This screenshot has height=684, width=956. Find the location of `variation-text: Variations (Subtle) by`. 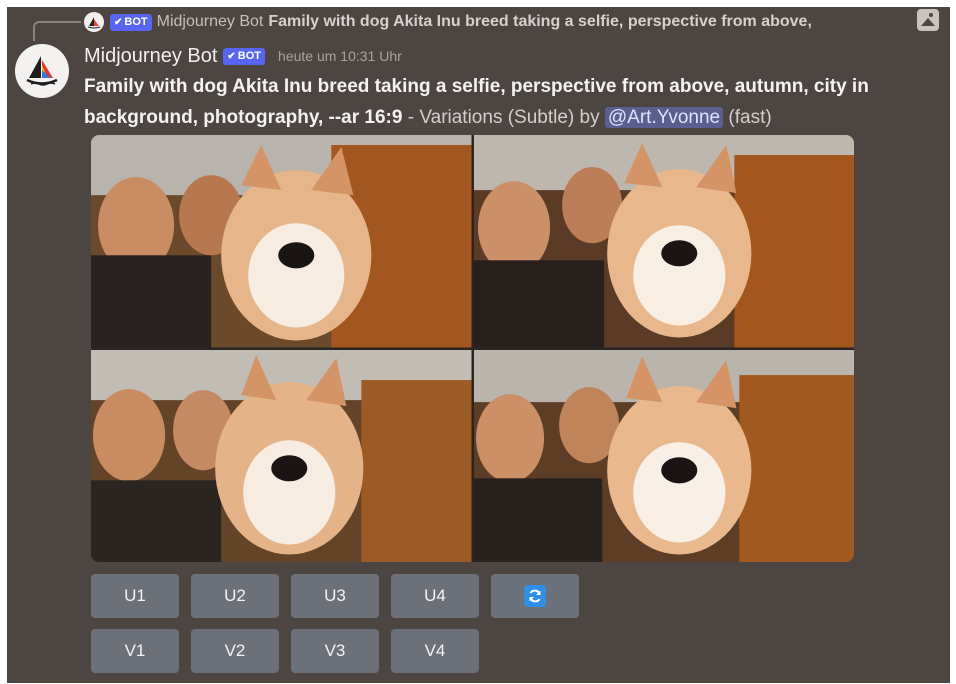

variation-text: Variations (Subtle) by is located at coordinates (512, 117).